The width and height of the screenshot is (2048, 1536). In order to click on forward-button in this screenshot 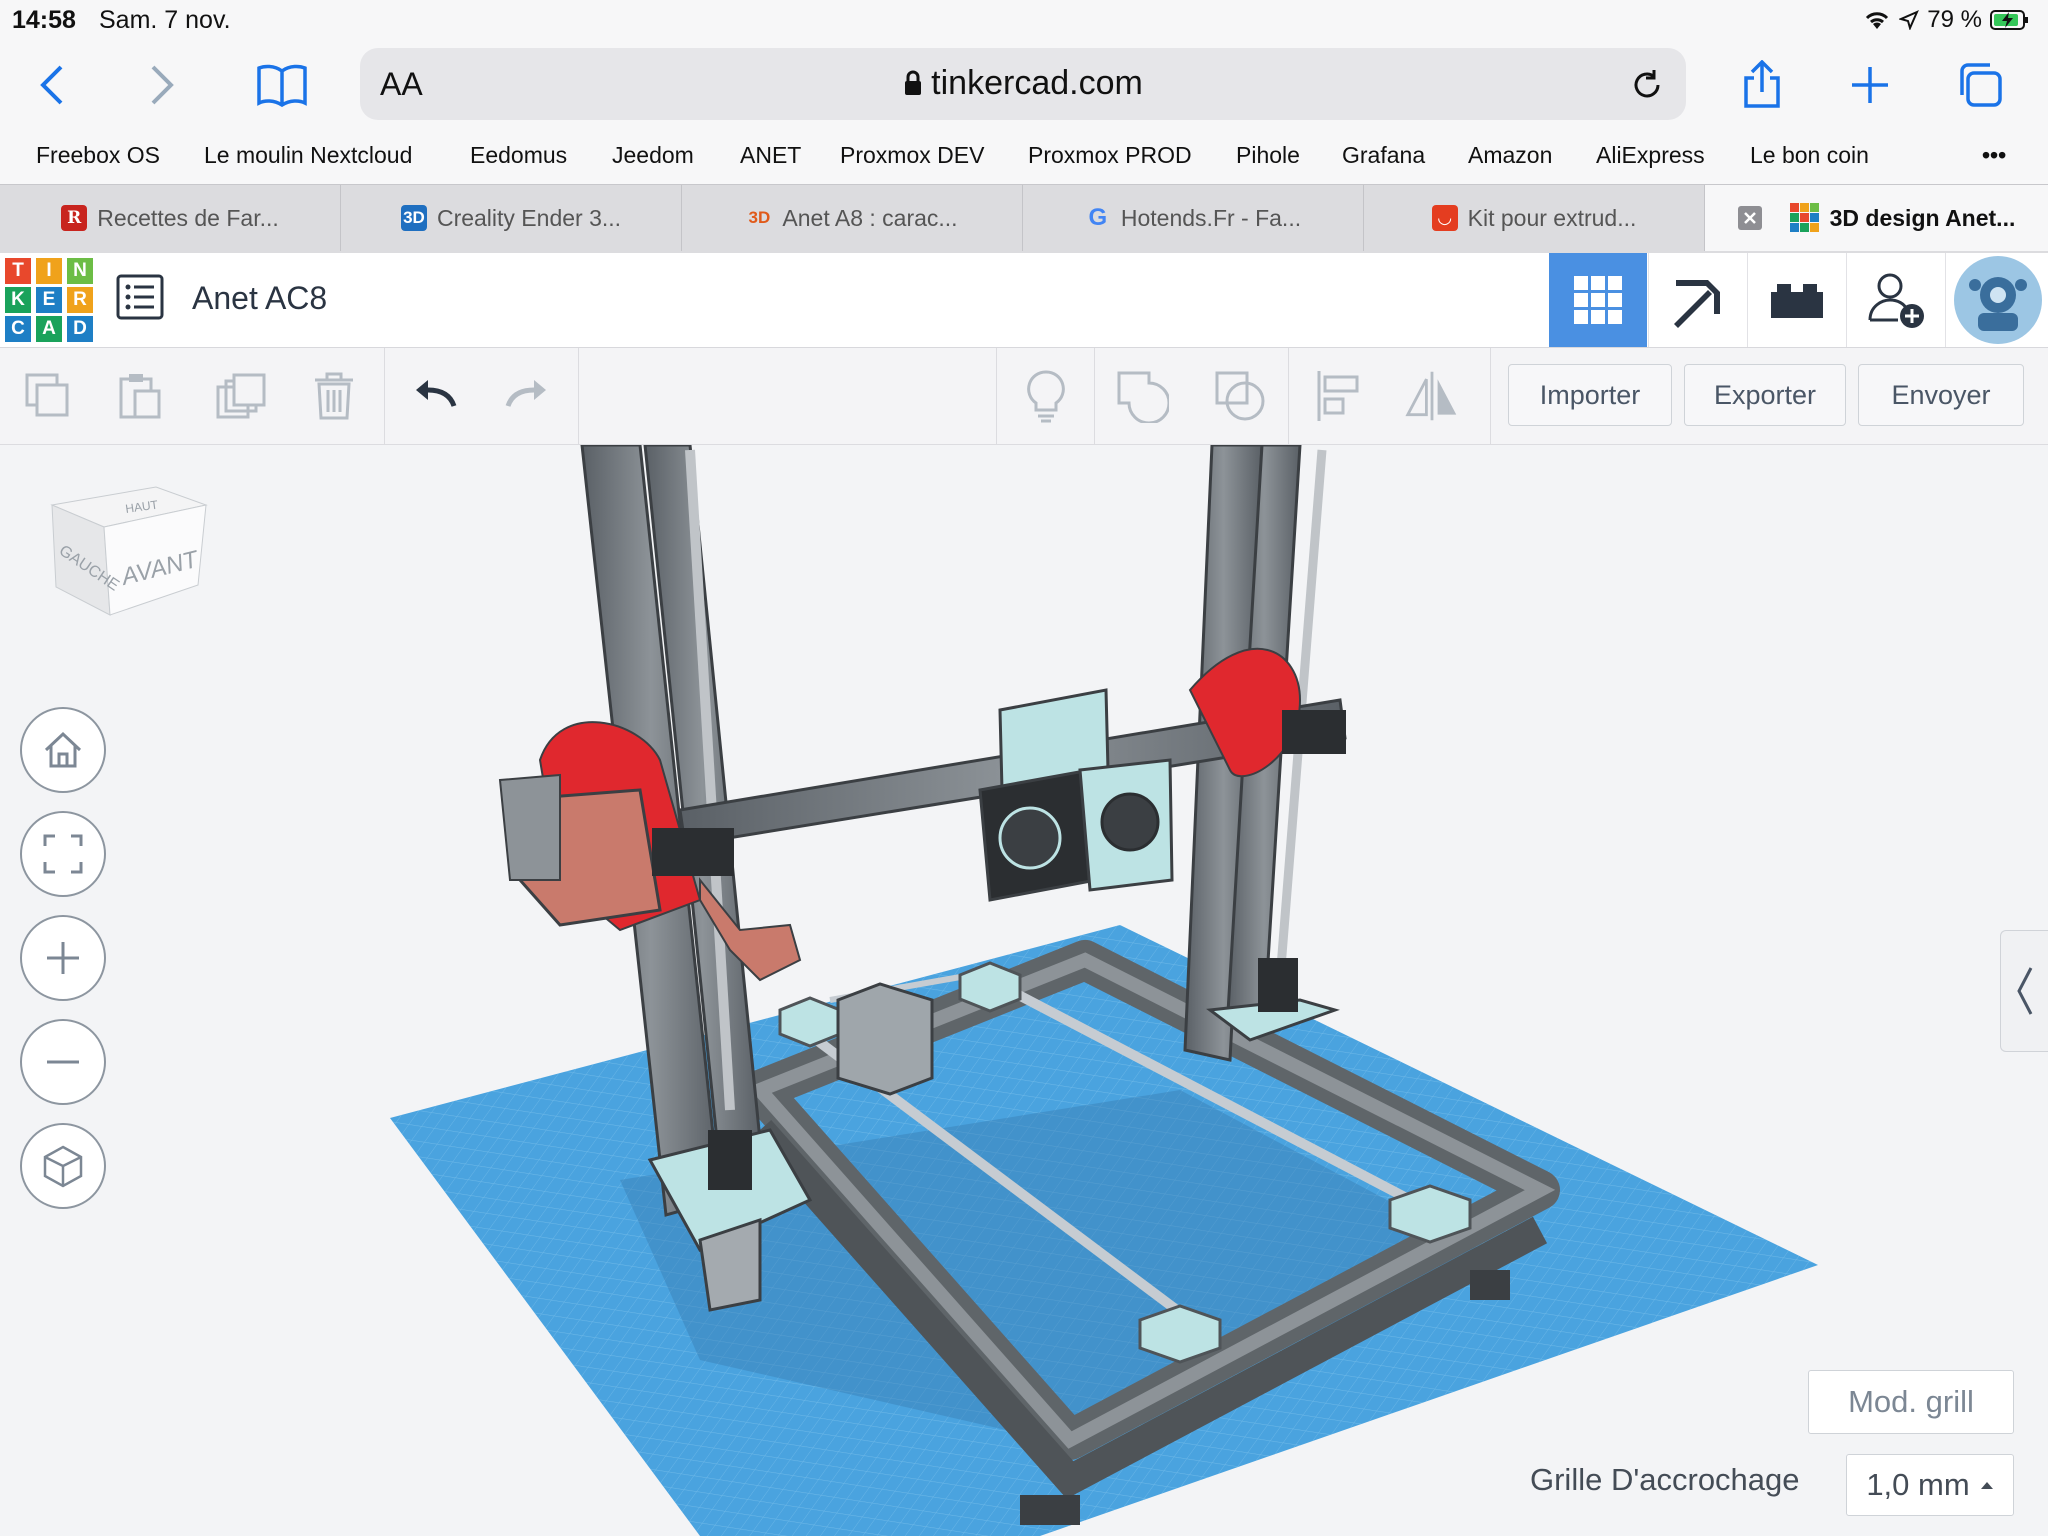, I will do `click(162, 85)`.